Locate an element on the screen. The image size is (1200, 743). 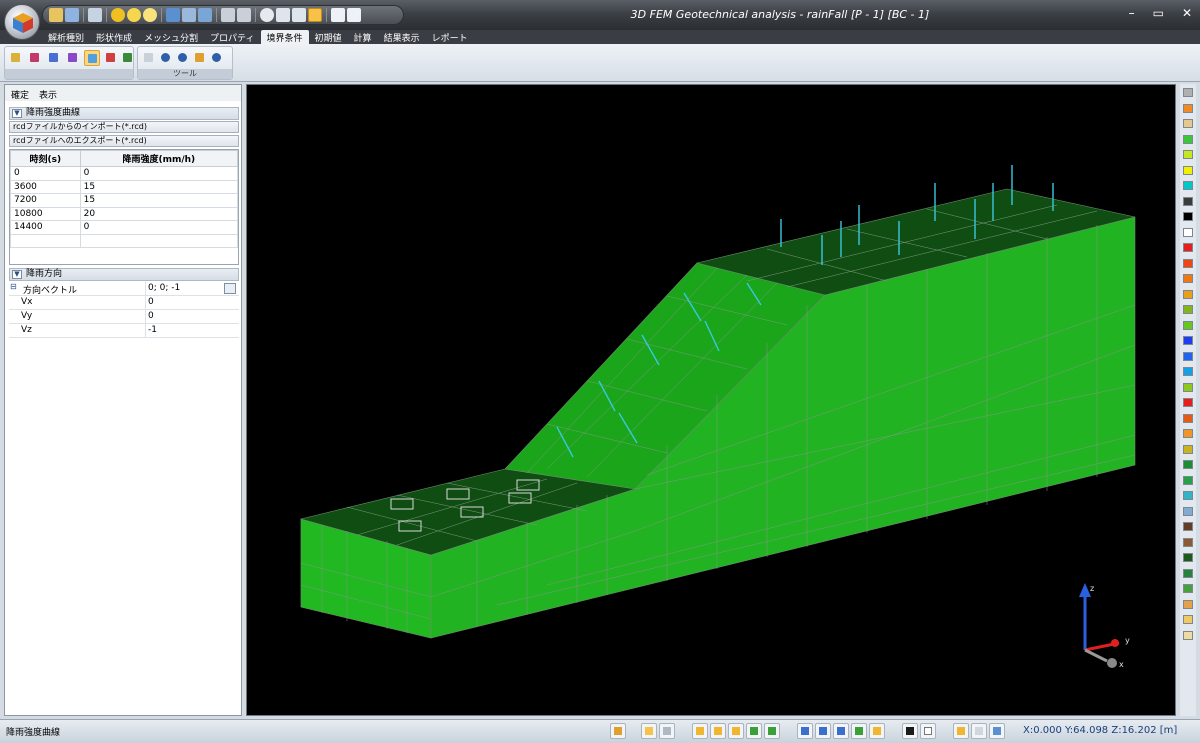
snap-face-icon is located at coordinates (754, 731).